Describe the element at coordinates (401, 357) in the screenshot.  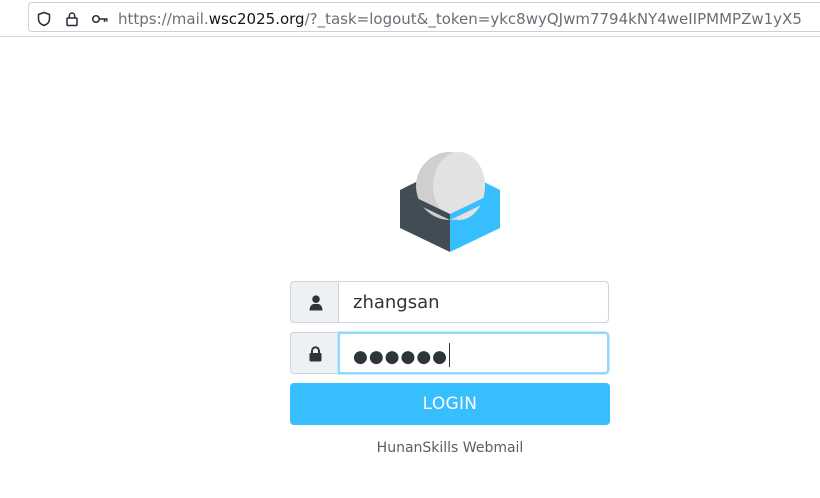
I see `password-dots: ●●●●●●` at that location.